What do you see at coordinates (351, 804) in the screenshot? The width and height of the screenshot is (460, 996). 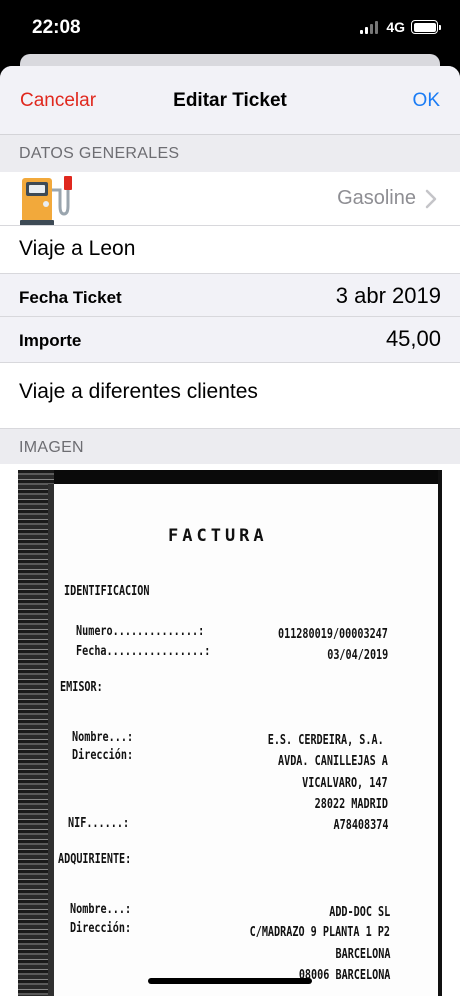 I see `receipt-emisor-dir3: 28022 MADRID` at bounding box center [351, 804].